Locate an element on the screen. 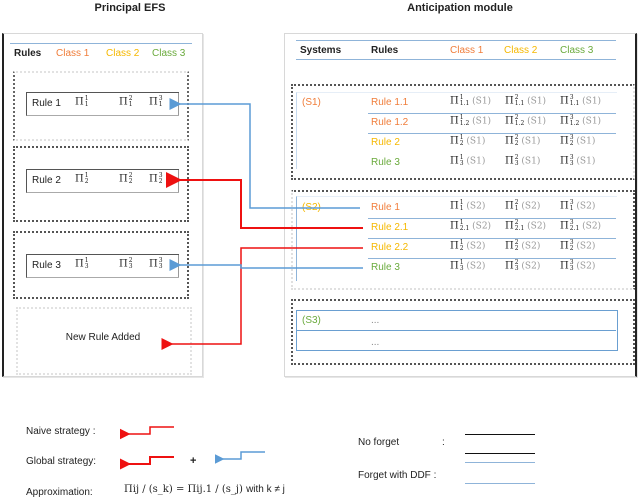 This screenshot has width=640, height=502. formula-lhs: Πij / (s_k) is located at coordinates (148, 489).